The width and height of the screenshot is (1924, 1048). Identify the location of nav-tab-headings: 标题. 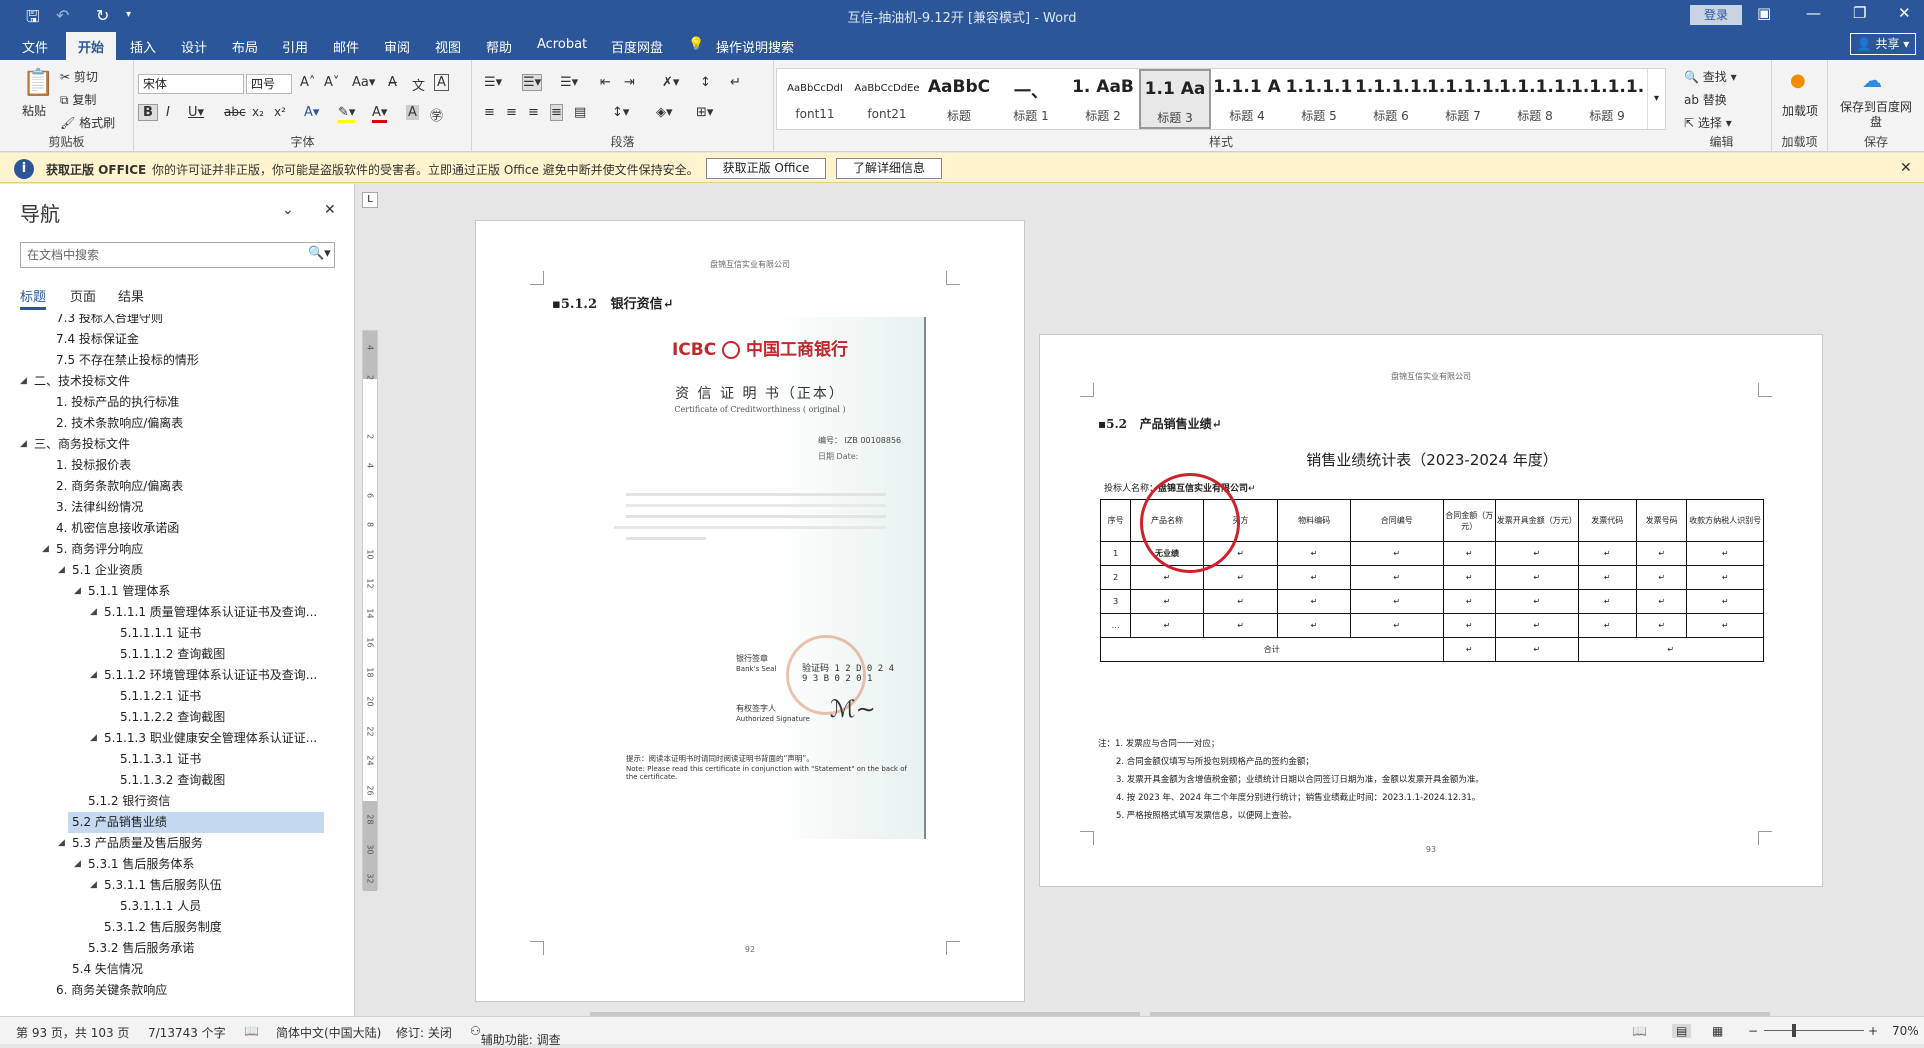
(33, 298).